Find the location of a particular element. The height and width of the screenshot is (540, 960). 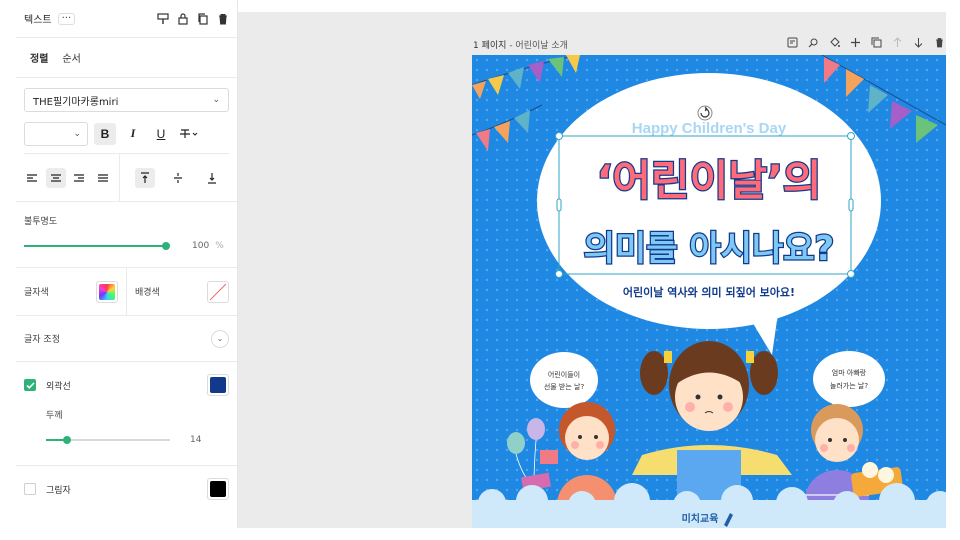

shadow-color-fill is located at coordinates (218, 489).